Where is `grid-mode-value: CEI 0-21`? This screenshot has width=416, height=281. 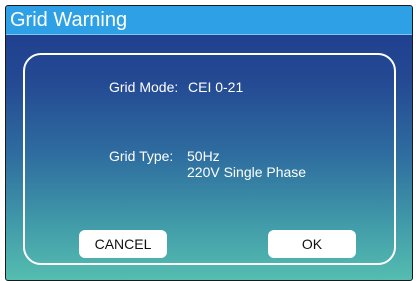
grid-mode-value: CEI 0-21 is located at coordinates (216, 87).